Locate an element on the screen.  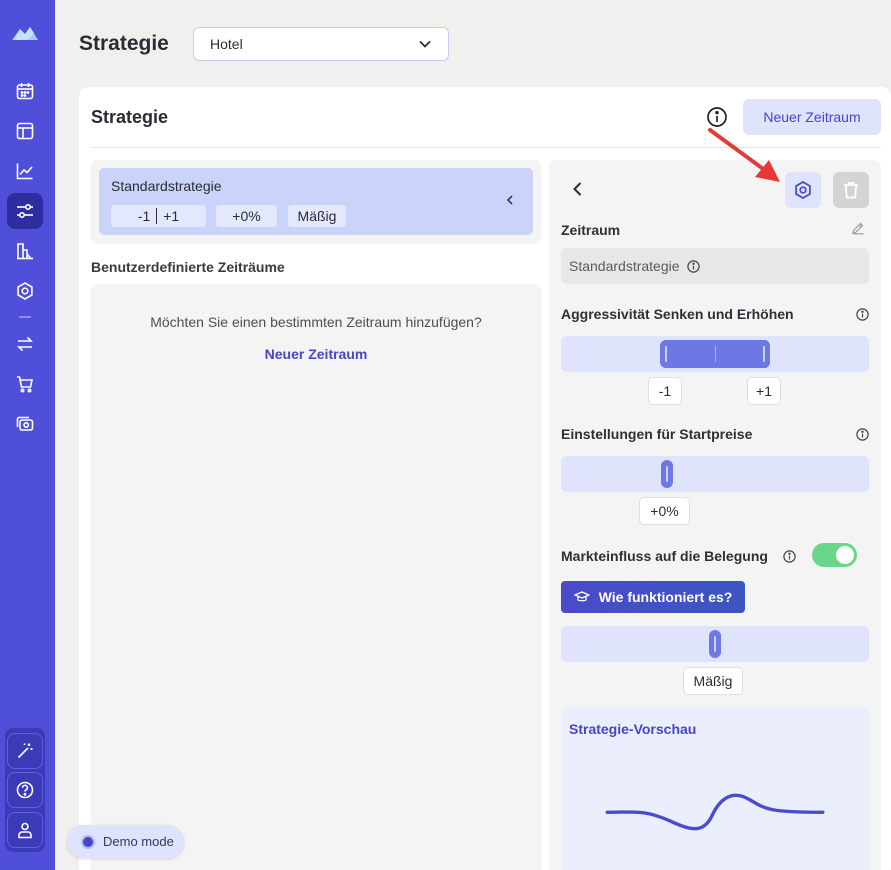
chip-aggressiveness: -1 +1 is located at coordinates (158, 216).